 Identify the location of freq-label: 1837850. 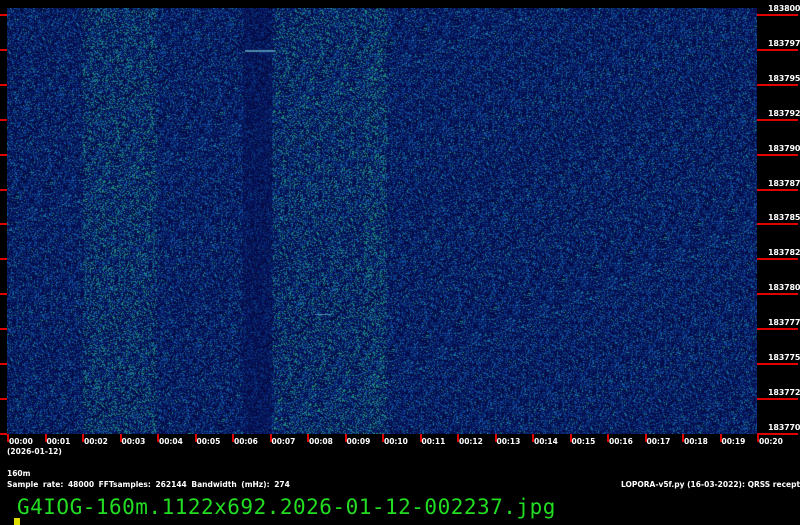
(784, 218).